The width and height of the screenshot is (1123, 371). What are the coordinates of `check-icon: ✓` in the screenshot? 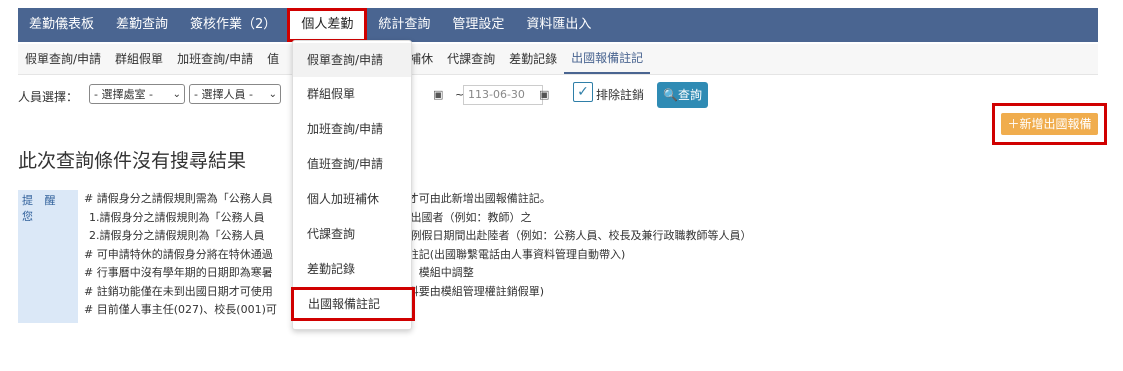 It's located at (583, 92).